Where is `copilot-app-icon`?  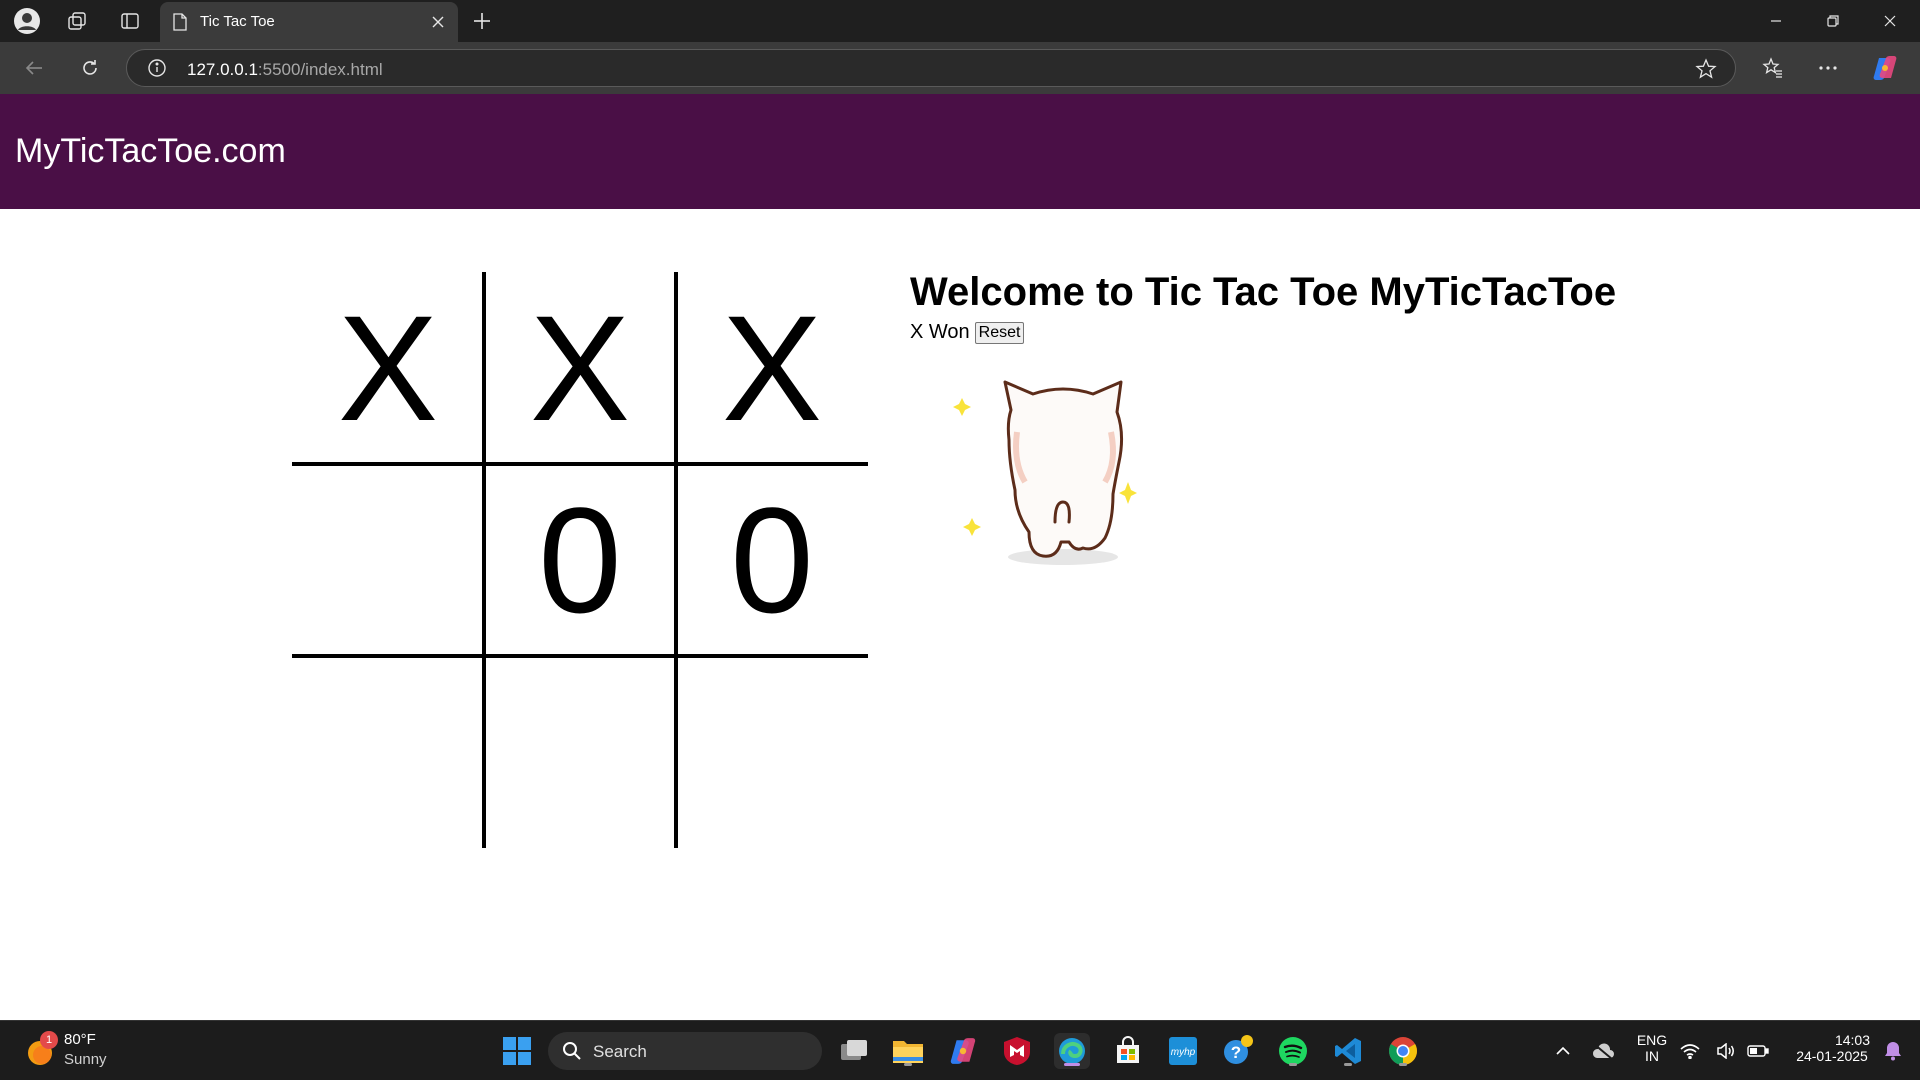
copilot-app-icon is located at coordinates (963, 1051).